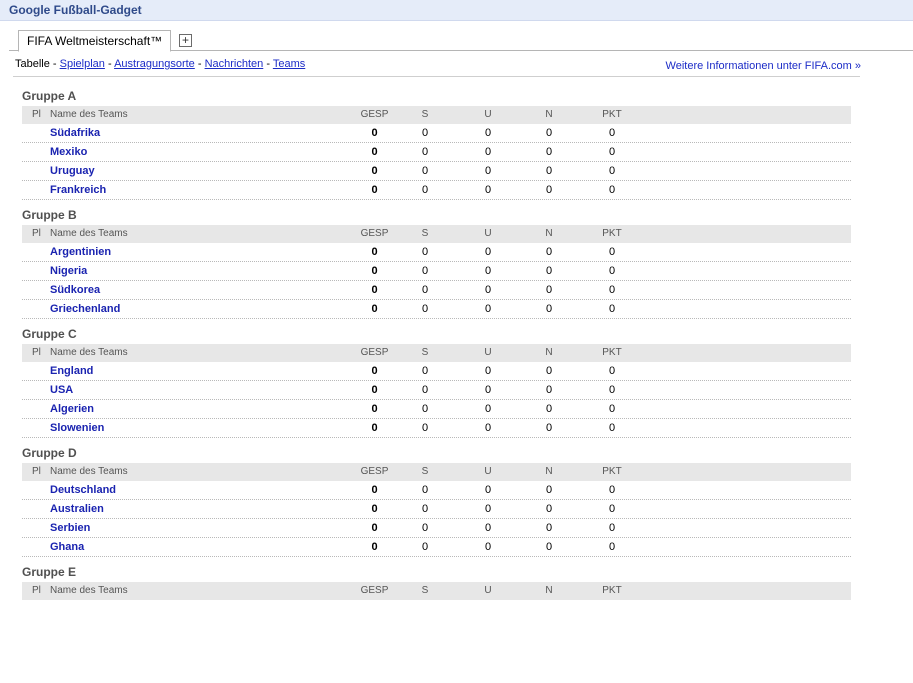  What do you see at coordinates (49, 334) in the screenshot?
I see `group-title: Gruppe C` at bounding box center [49, 334].